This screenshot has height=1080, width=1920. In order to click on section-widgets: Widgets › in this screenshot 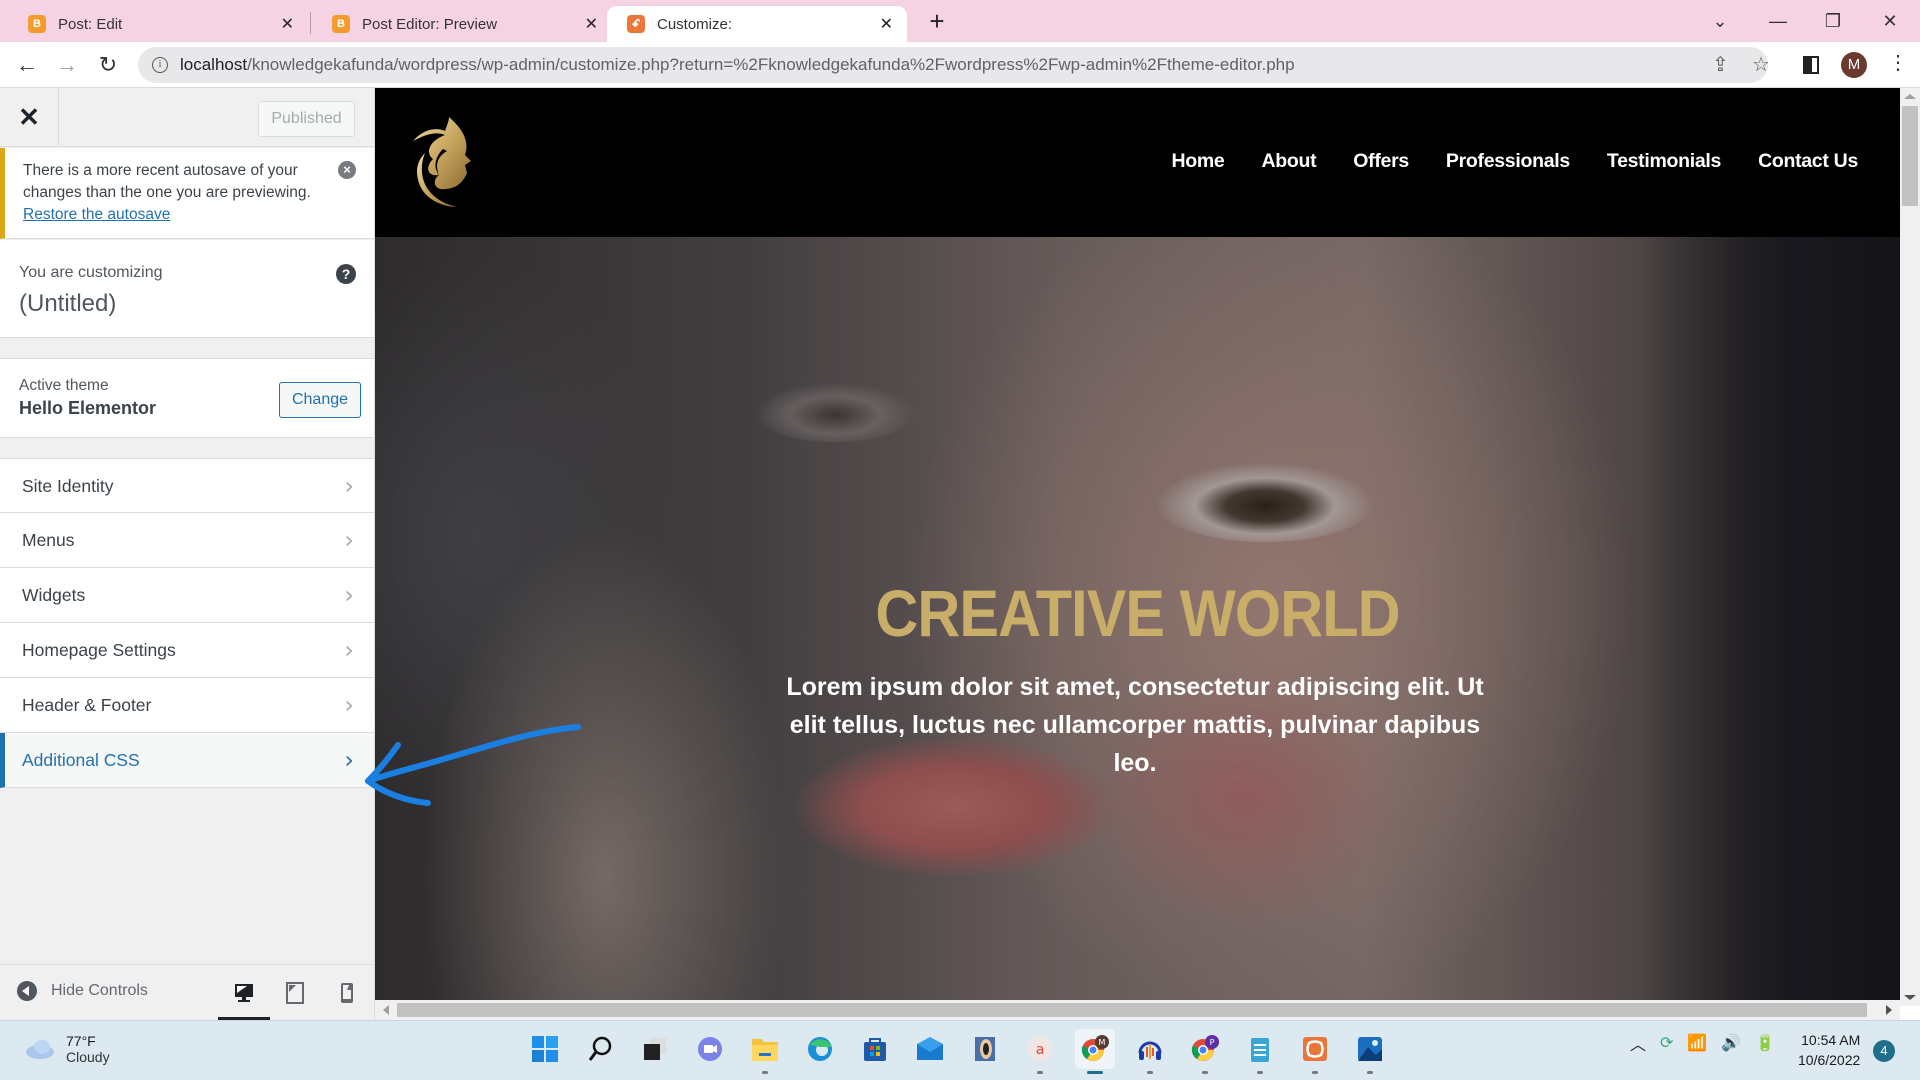, I will do `click(187, 595)`.